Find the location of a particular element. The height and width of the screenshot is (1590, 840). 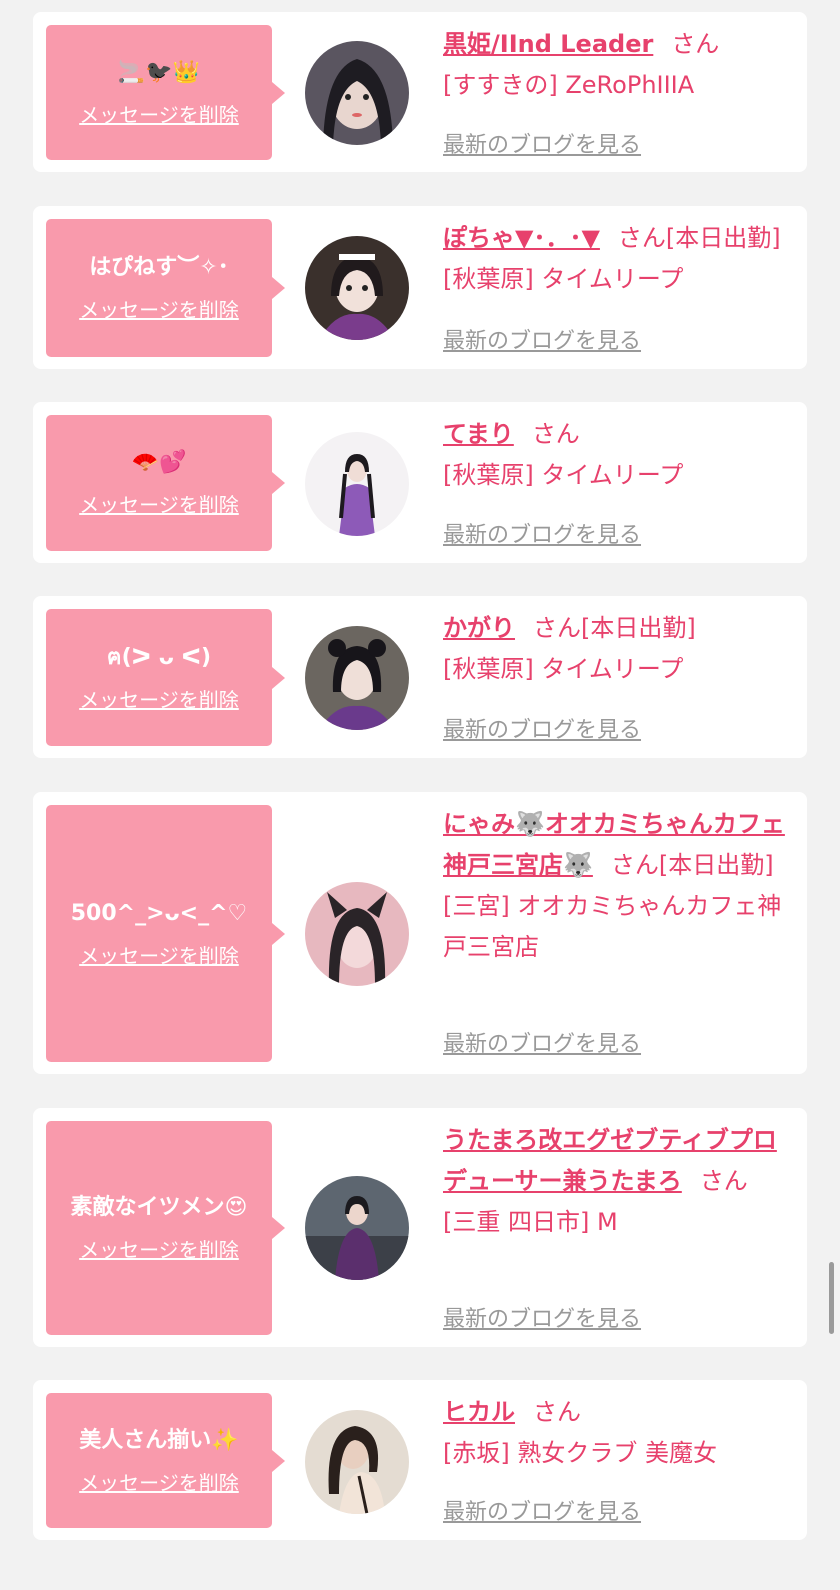

cast-info: うたまろ改エグゼブティブプロデューサー兼うたまろ さん [三重 四日市] M is located at coordinates (618, 1181).